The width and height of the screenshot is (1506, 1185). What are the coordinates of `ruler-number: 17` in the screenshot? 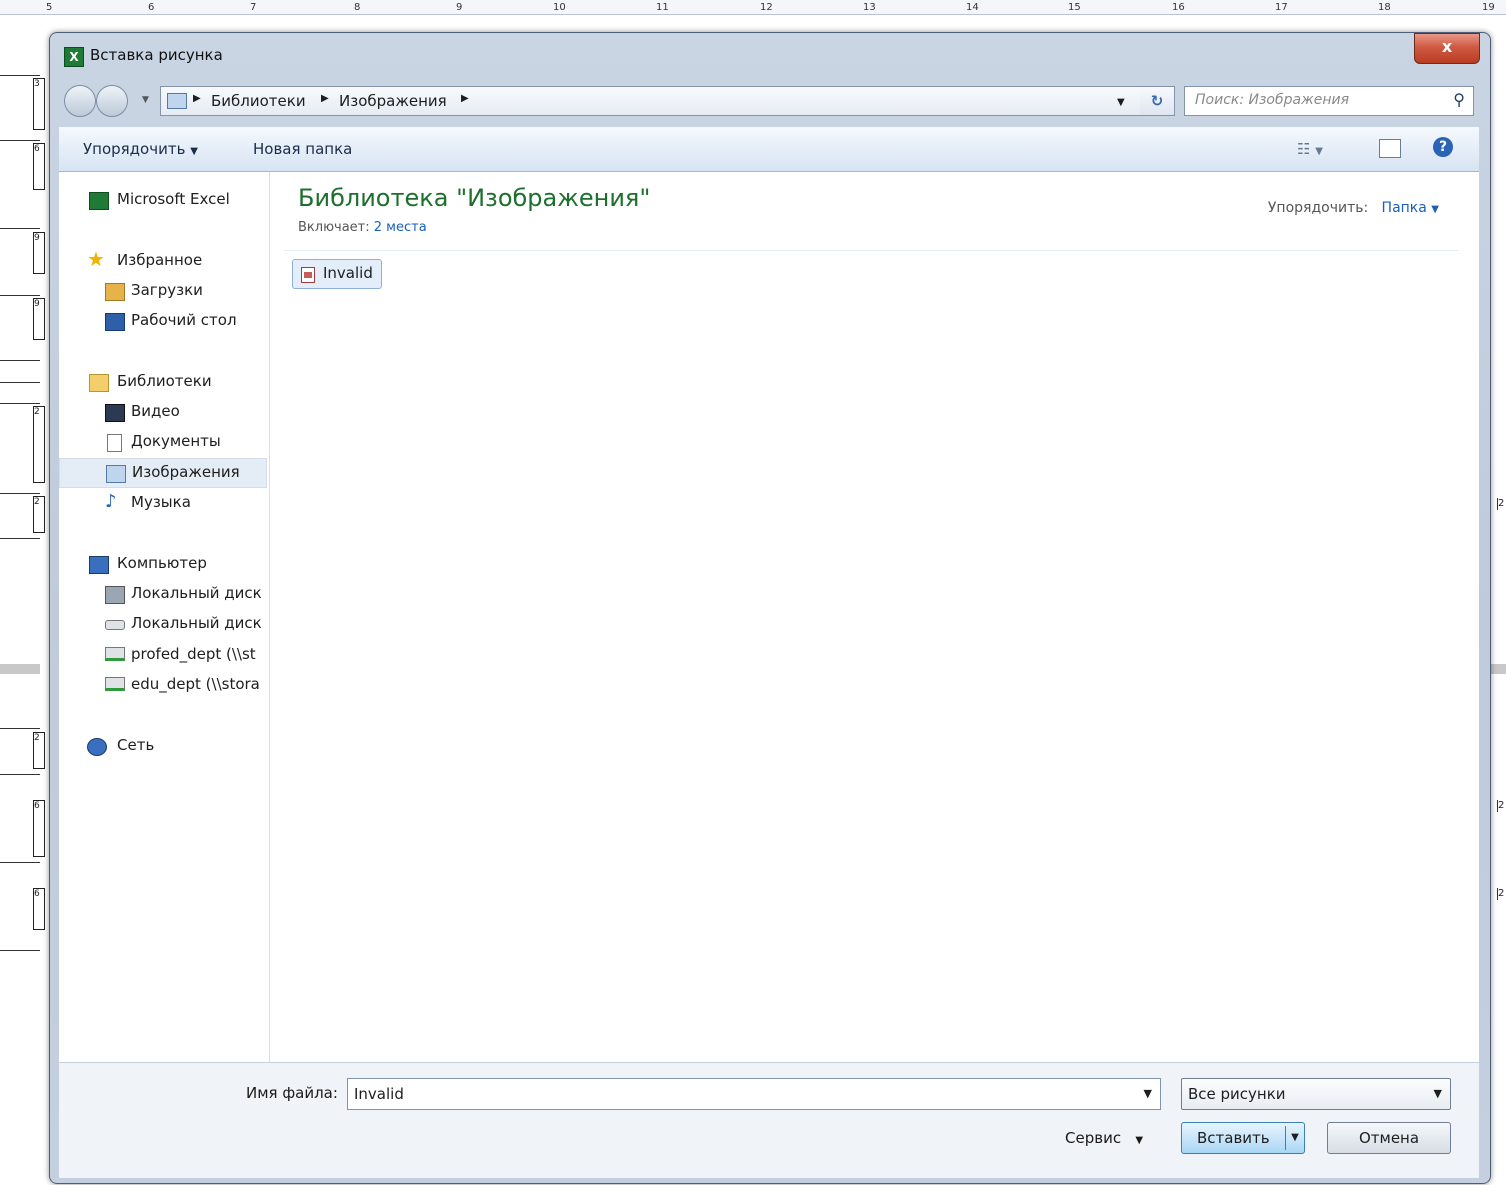 It's located at (1281, 7).